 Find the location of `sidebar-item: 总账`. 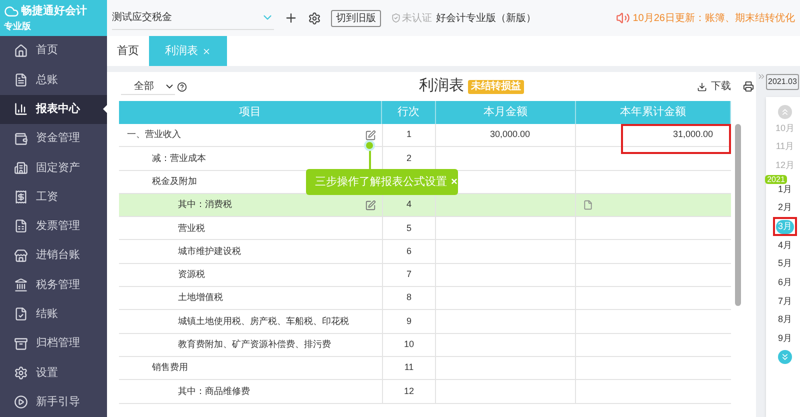

sidebar-item: 总账 is located at coordinates (53, 80).